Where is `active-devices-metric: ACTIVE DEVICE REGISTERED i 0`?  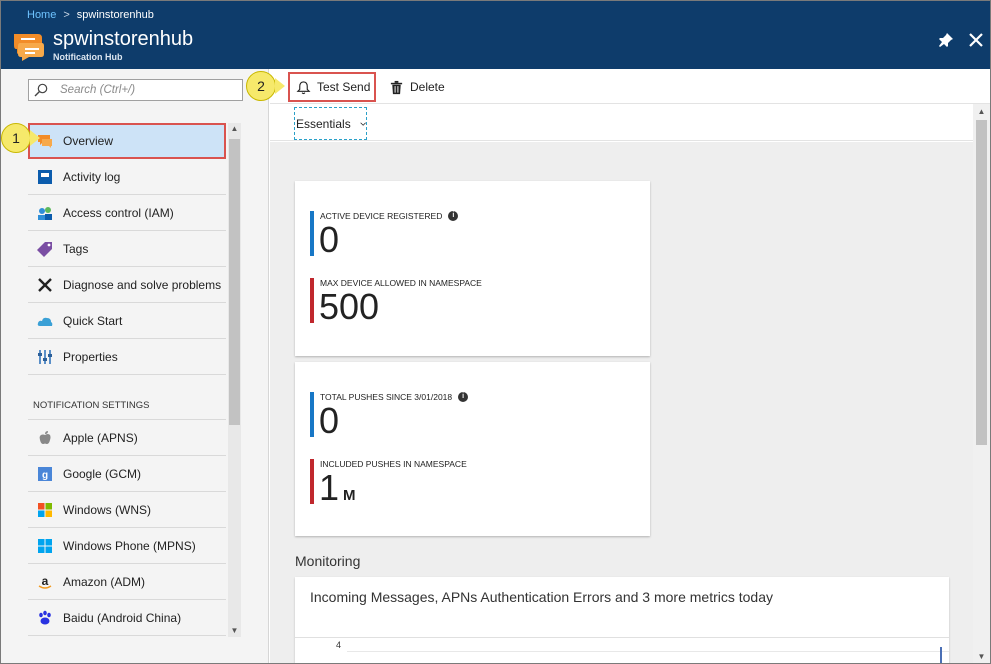
active-devices-metric: ACTIVE DEVICE REGISTERED i 0 is located at coordinates (460, 236).